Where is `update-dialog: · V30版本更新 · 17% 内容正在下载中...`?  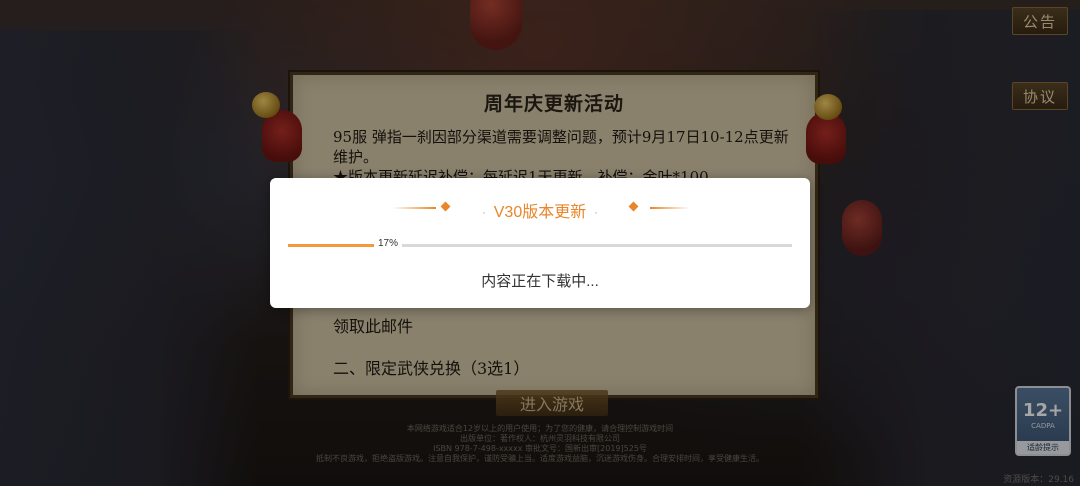
update-dialog: · V30版本更新 · 17% 内容正在下载中... is located at coordinates (540, 243).